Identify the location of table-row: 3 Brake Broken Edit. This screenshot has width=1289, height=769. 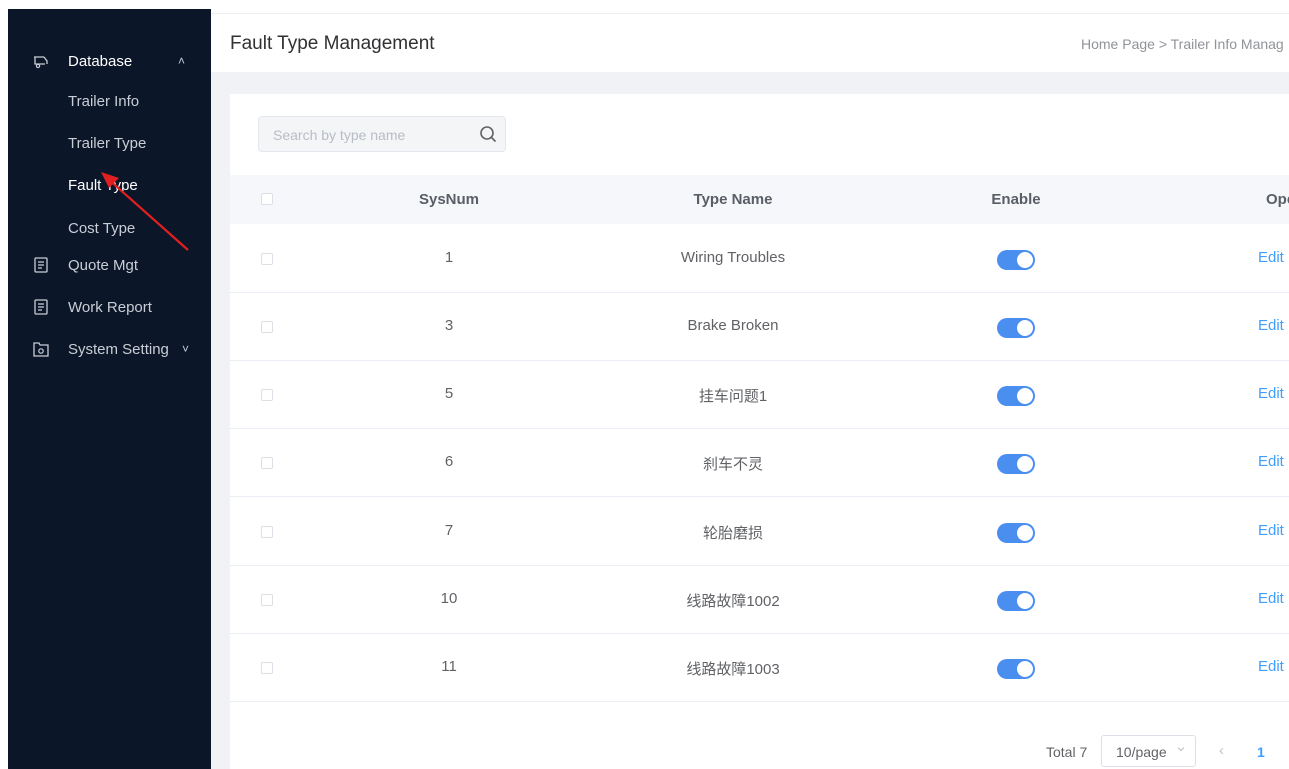
(759, 327).